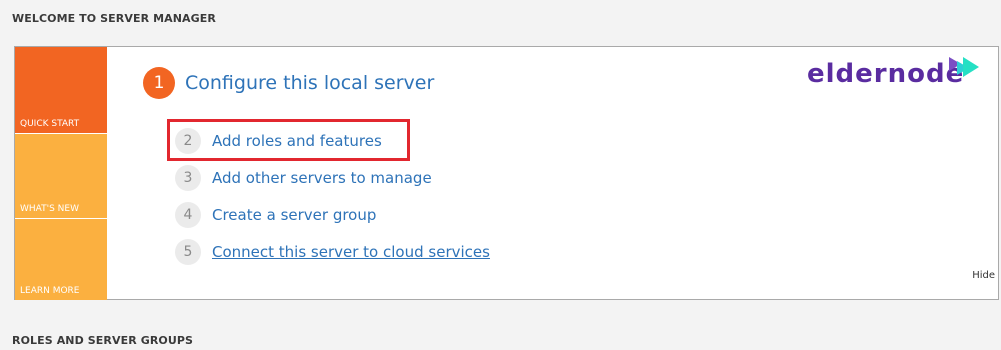 The width and height of the screenshot is (1001, 350). I want to click on step-number-badge: 3, so click(188, 178).